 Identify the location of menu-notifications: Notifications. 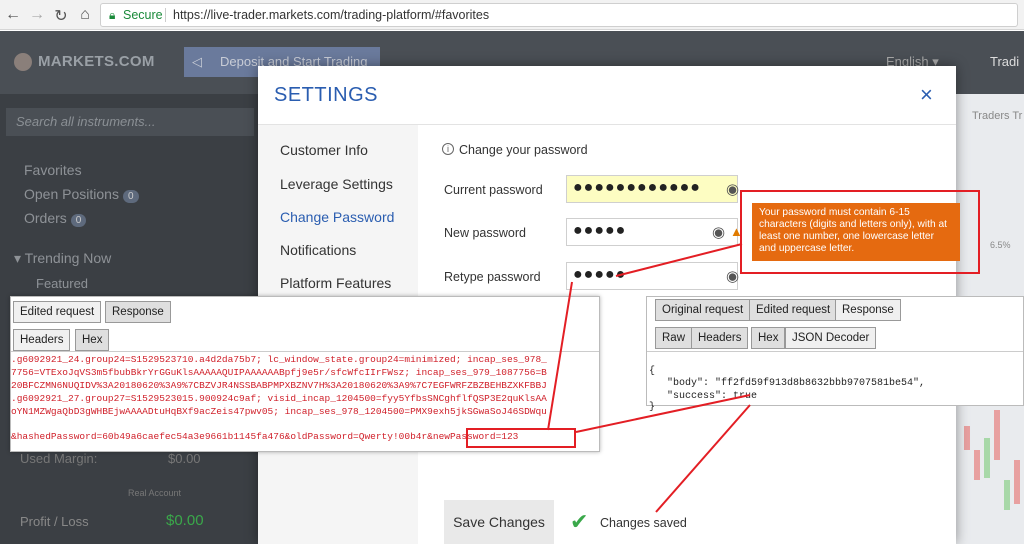
(318, 250).